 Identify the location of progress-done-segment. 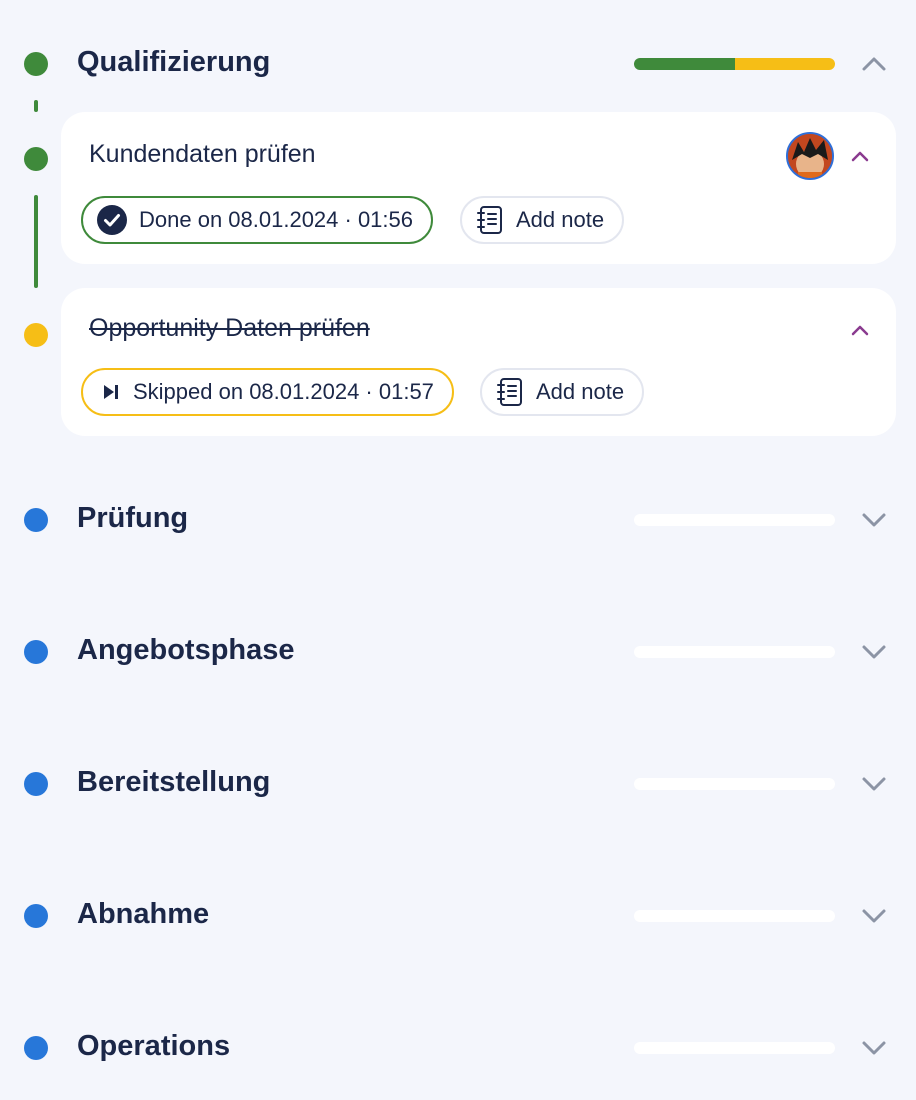
(684, 64).